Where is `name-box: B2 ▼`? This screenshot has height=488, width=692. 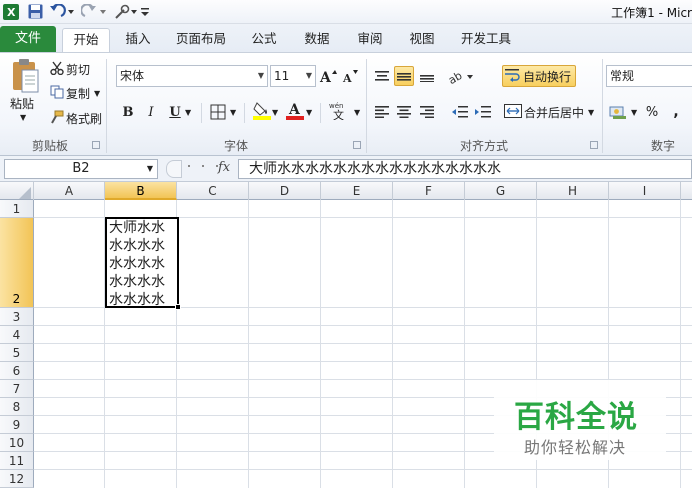 name-box: B2 ▼ is located at coordinates (81, 169).